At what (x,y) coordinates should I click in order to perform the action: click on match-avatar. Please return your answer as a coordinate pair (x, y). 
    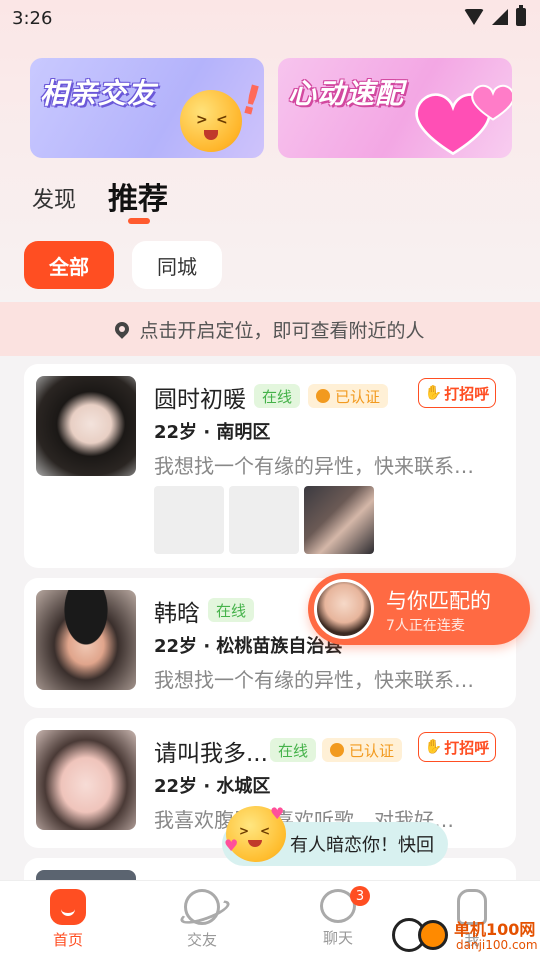
    Looking at the image, I should click on (344, 609).